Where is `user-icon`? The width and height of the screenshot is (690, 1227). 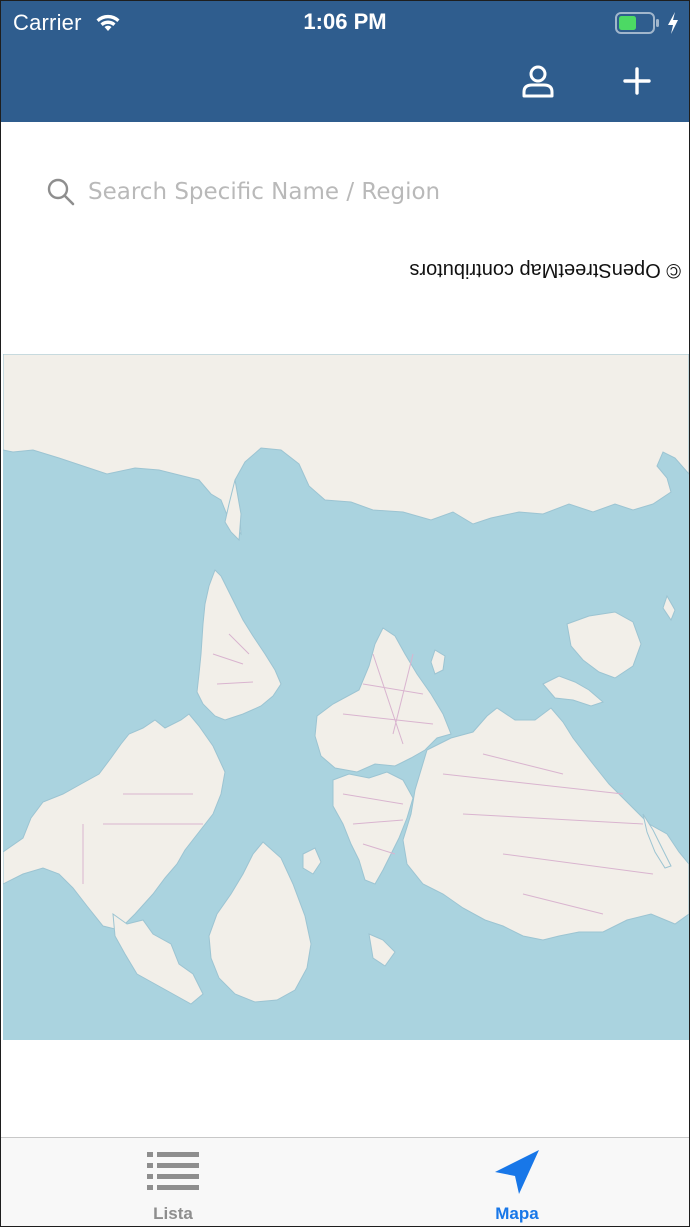 user-icon is located at coordinates (538, 81).